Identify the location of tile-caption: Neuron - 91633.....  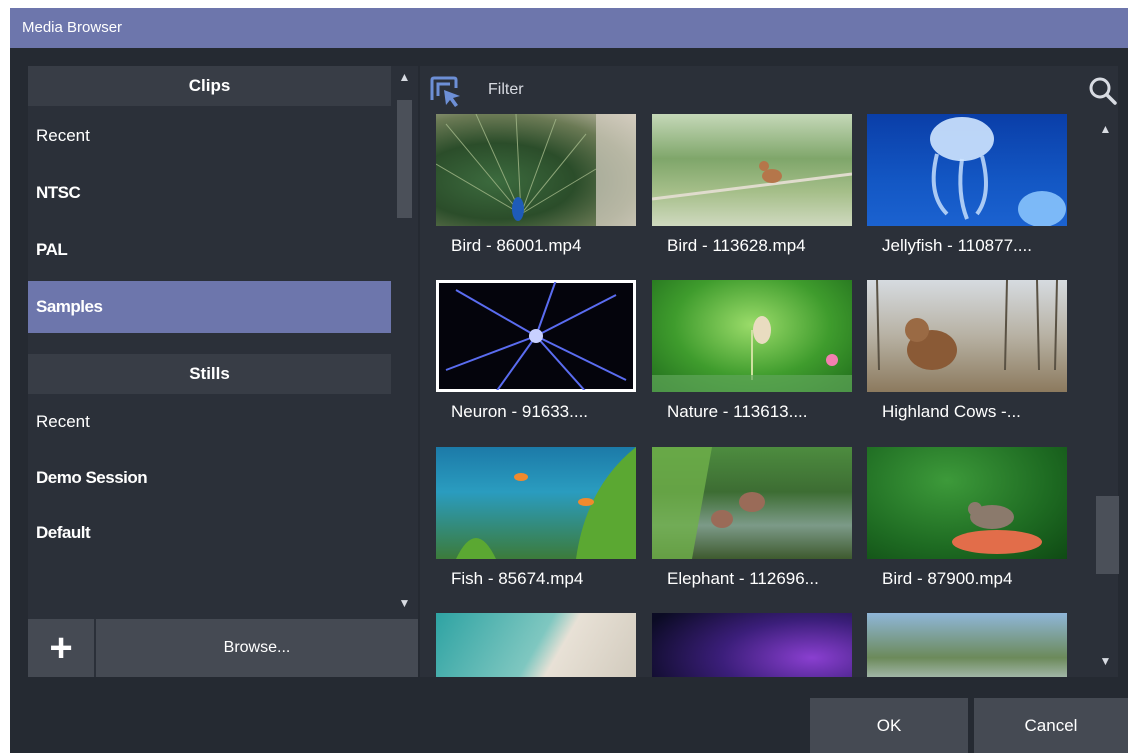
(520, 411).